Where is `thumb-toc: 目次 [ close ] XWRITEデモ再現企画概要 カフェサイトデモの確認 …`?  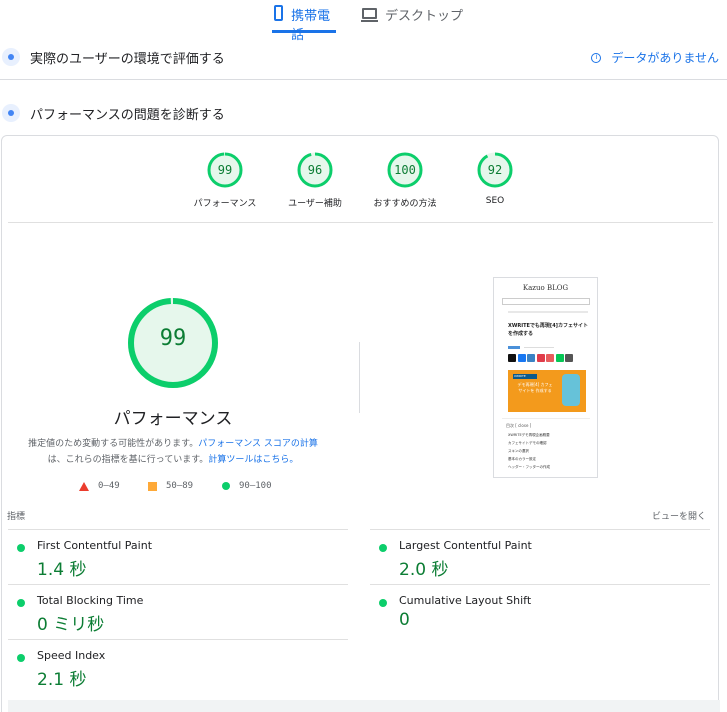
thumb-toc: 目次 [ close ] XWRITEデモ再現企画概要 カフェサイトデモの確認 … is located at coordinates (546, 447).